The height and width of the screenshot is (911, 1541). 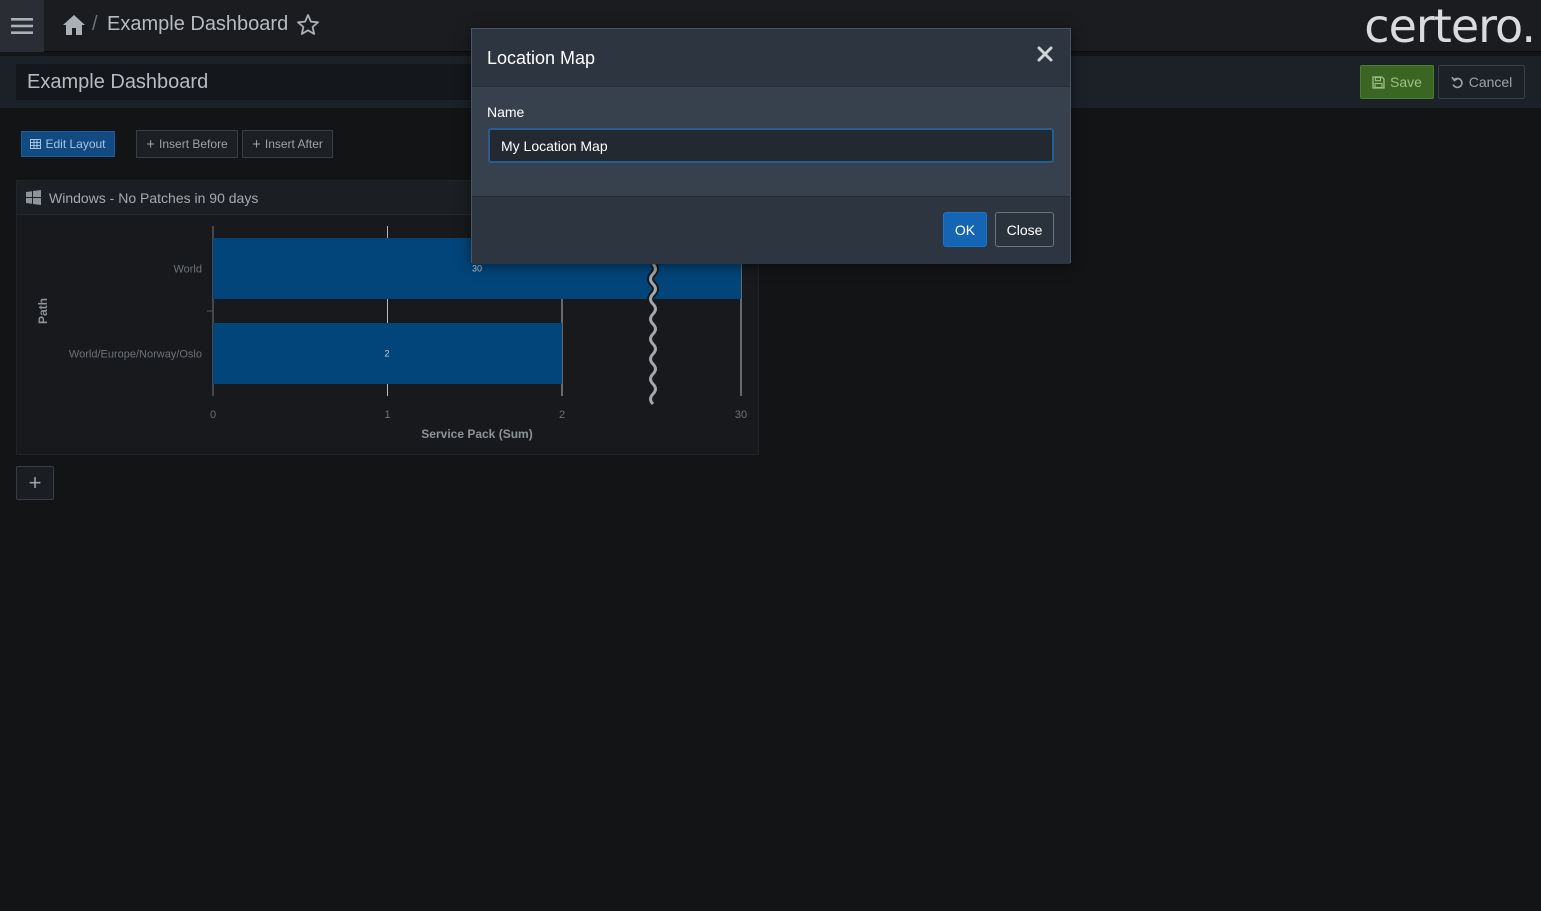 What do you see at coordinates (293, 144) in the screenshot?
I see `insert-after-label: Insert After` at bounding box center [293, 144].